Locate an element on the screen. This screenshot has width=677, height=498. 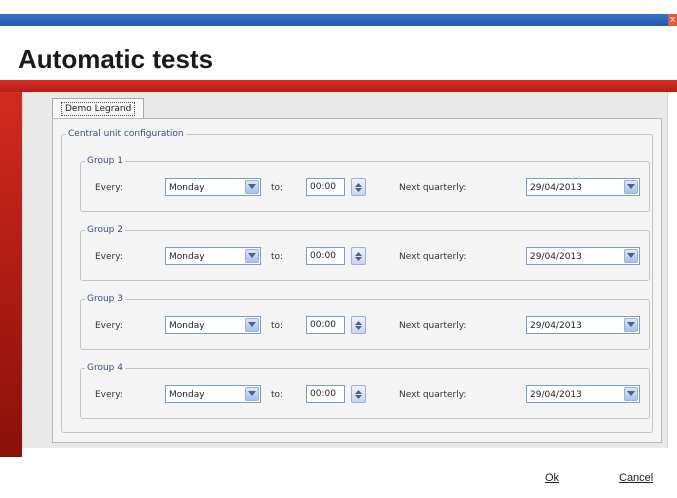
page-title: Automatic tests is located at coordinates (116, 59).